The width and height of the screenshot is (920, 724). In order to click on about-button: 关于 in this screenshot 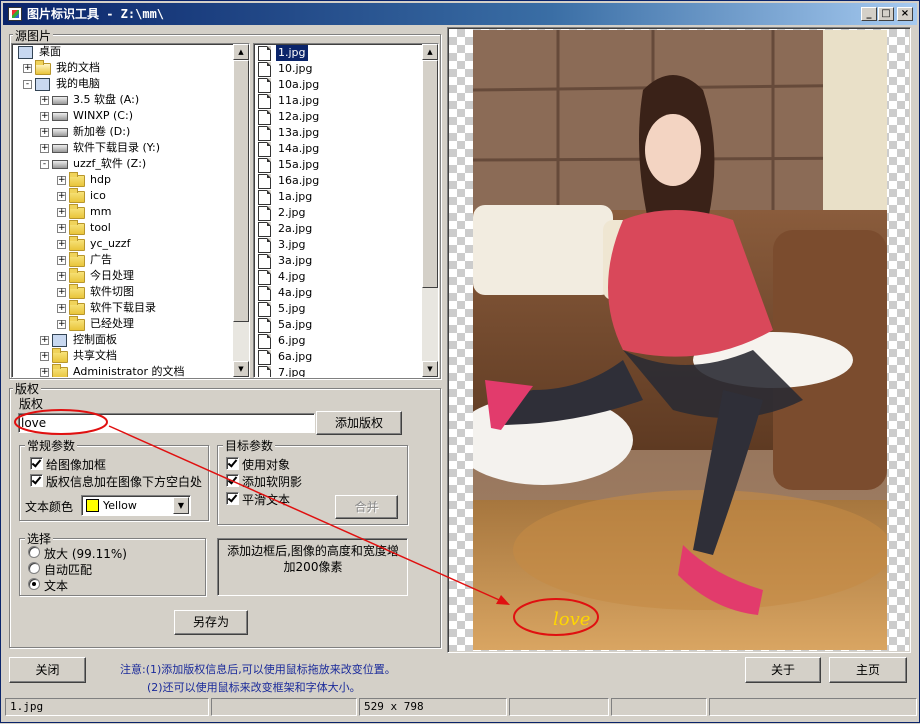, I will do `click(783, 670)`.